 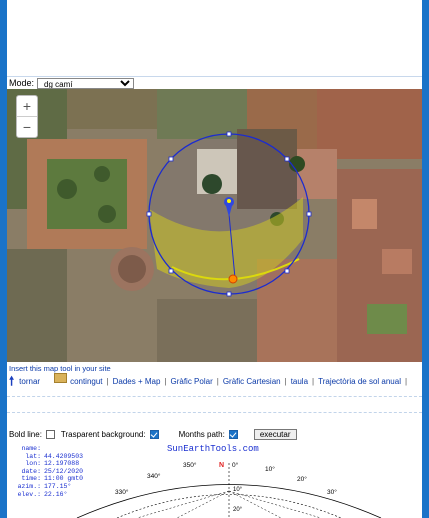 I want to click on months-path-label: Months path:, so click(x=201, y=434).